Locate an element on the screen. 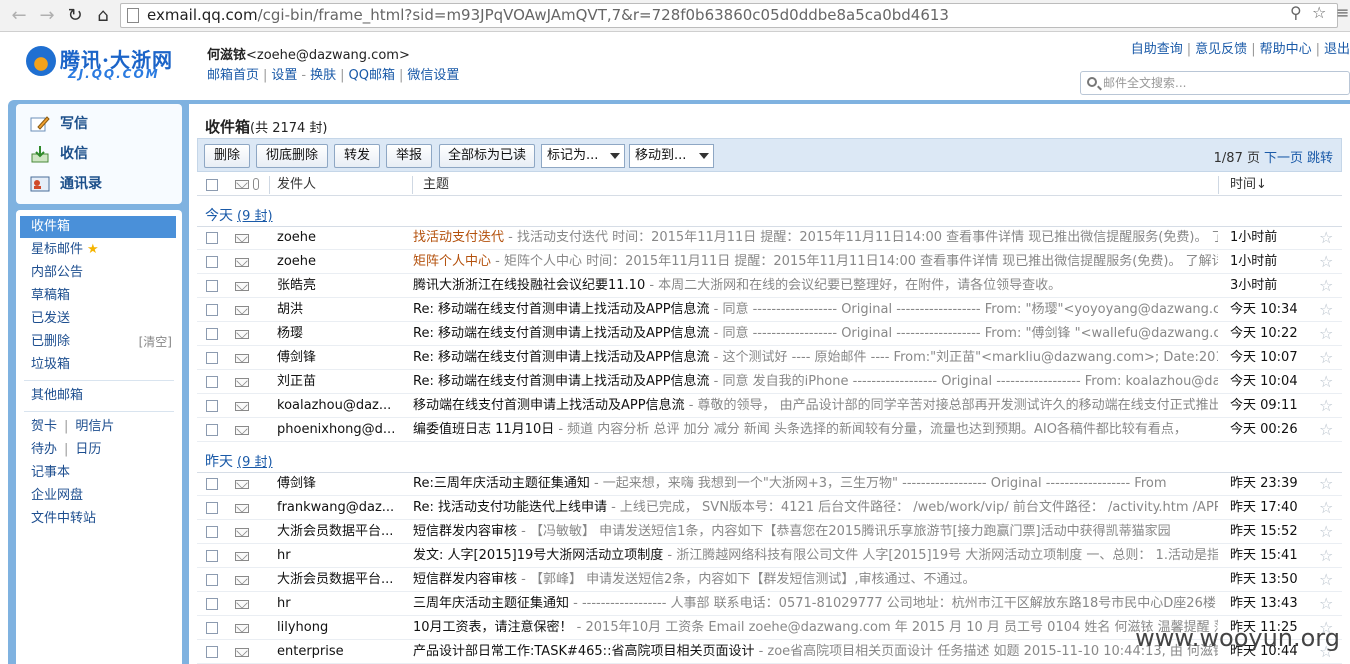  link-feedback: 意见反馈 is located at coordinates (1221, 49).